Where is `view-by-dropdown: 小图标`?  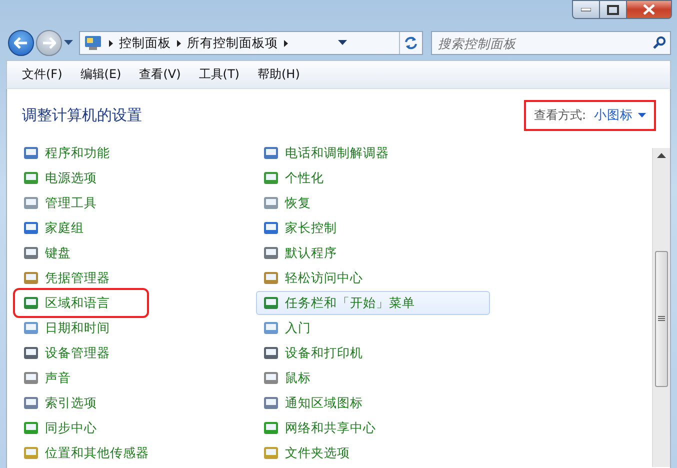
view-by-dropdown: 小图标 is located at coordinates (620, 115).